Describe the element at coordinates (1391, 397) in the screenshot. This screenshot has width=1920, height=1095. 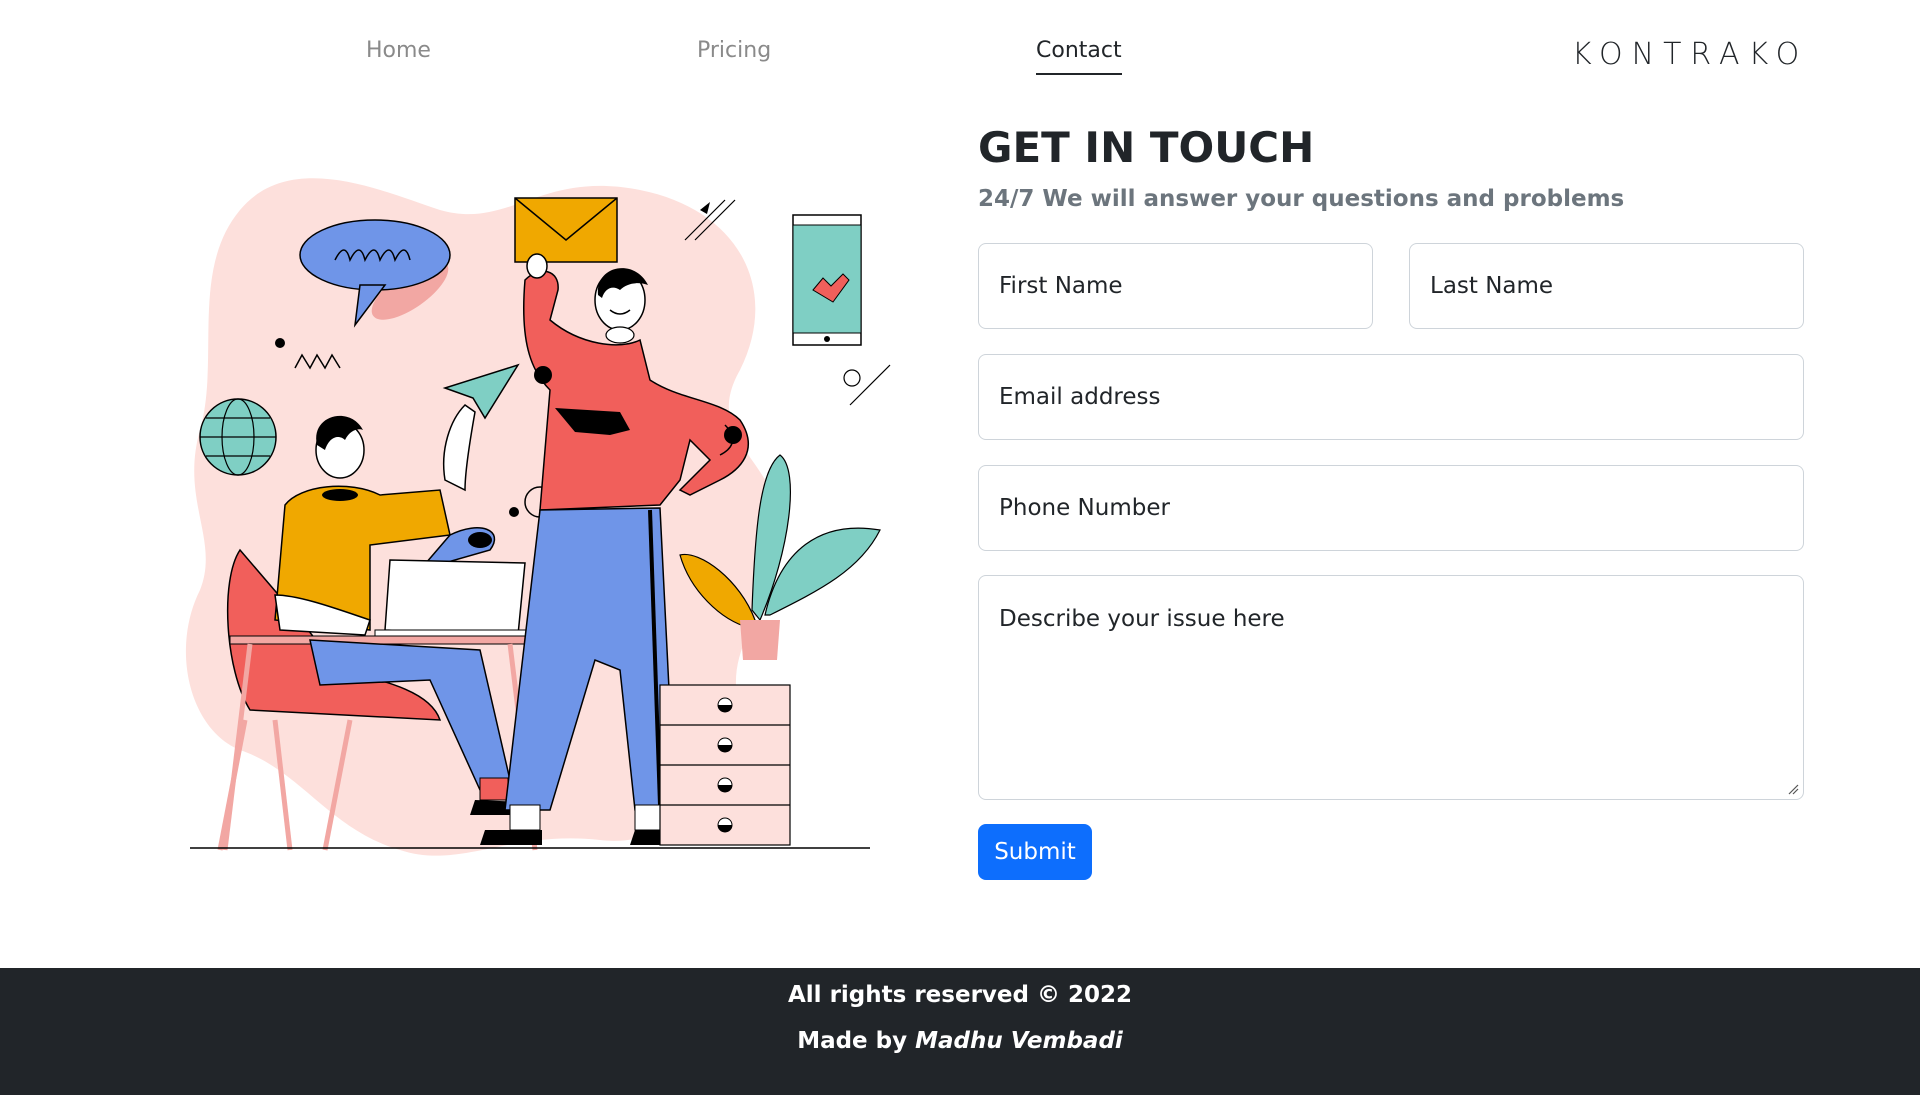
I see `email-input: Email address` at that location.